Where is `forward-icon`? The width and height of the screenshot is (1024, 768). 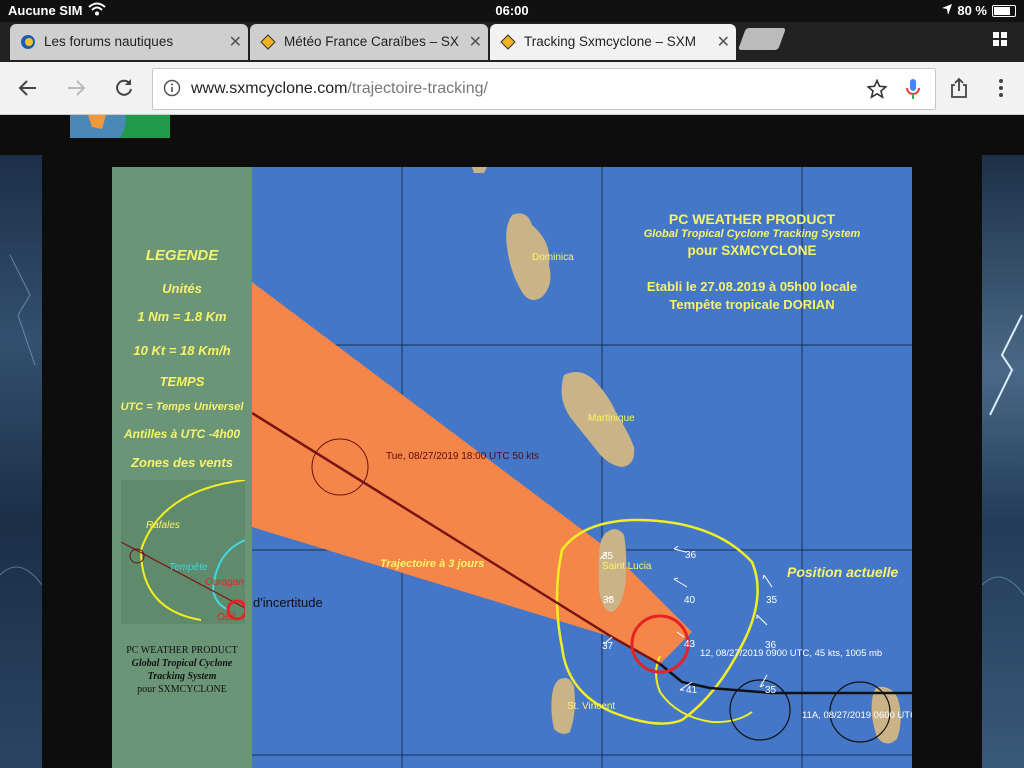
forward-icon is located at coordinates (76, 88).